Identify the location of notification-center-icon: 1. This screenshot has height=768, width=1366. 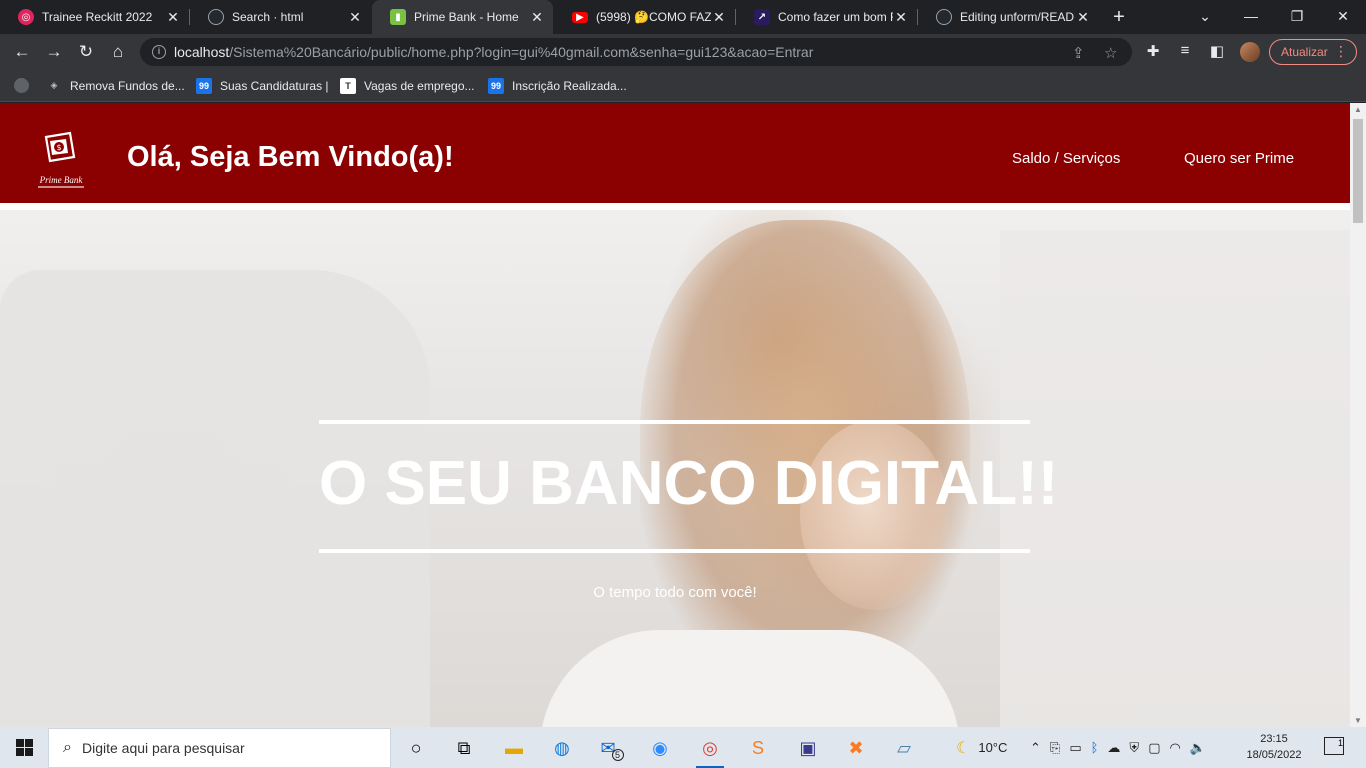
(1334, 746).